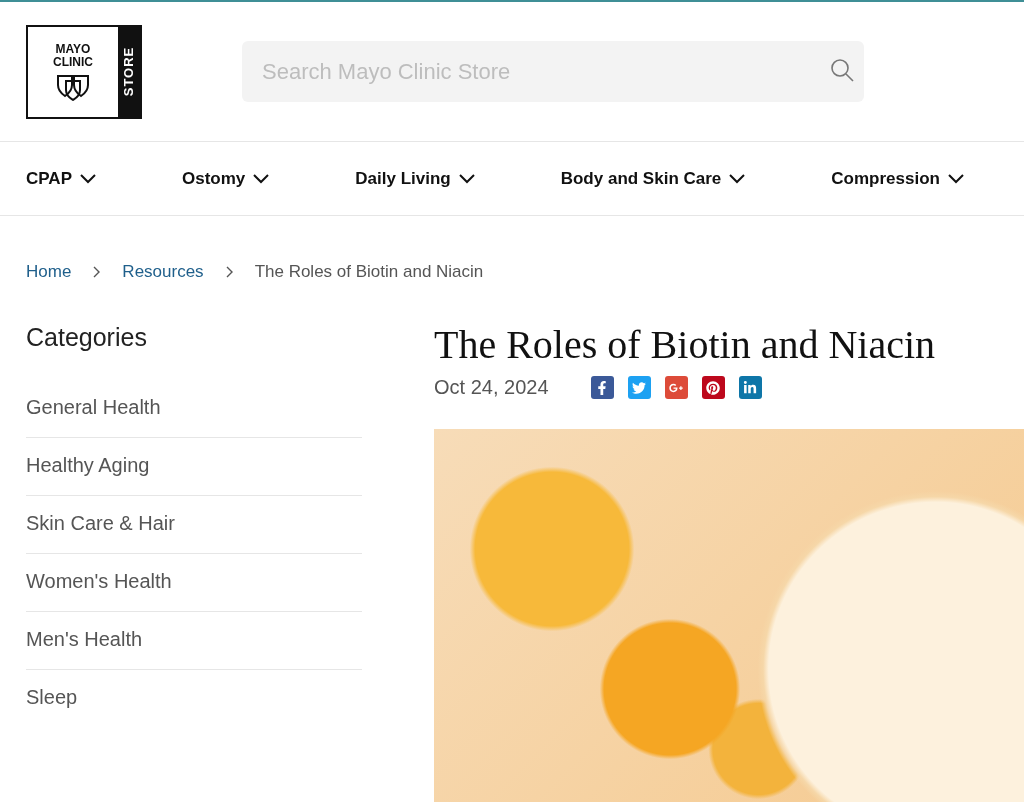 This screenshot has width=1024, height=802. I want to click on linkedin-icon, so click(750, 387).